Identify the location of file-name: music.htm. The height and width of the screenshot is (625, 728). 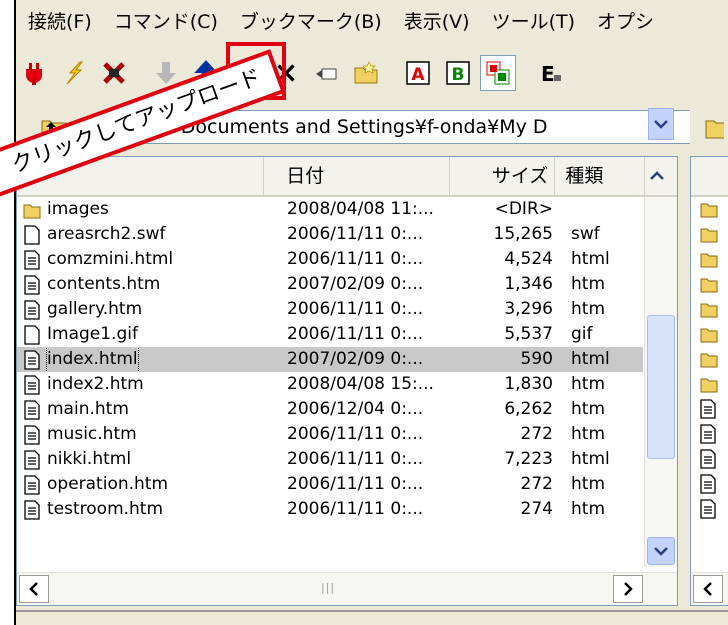
(92, 434).